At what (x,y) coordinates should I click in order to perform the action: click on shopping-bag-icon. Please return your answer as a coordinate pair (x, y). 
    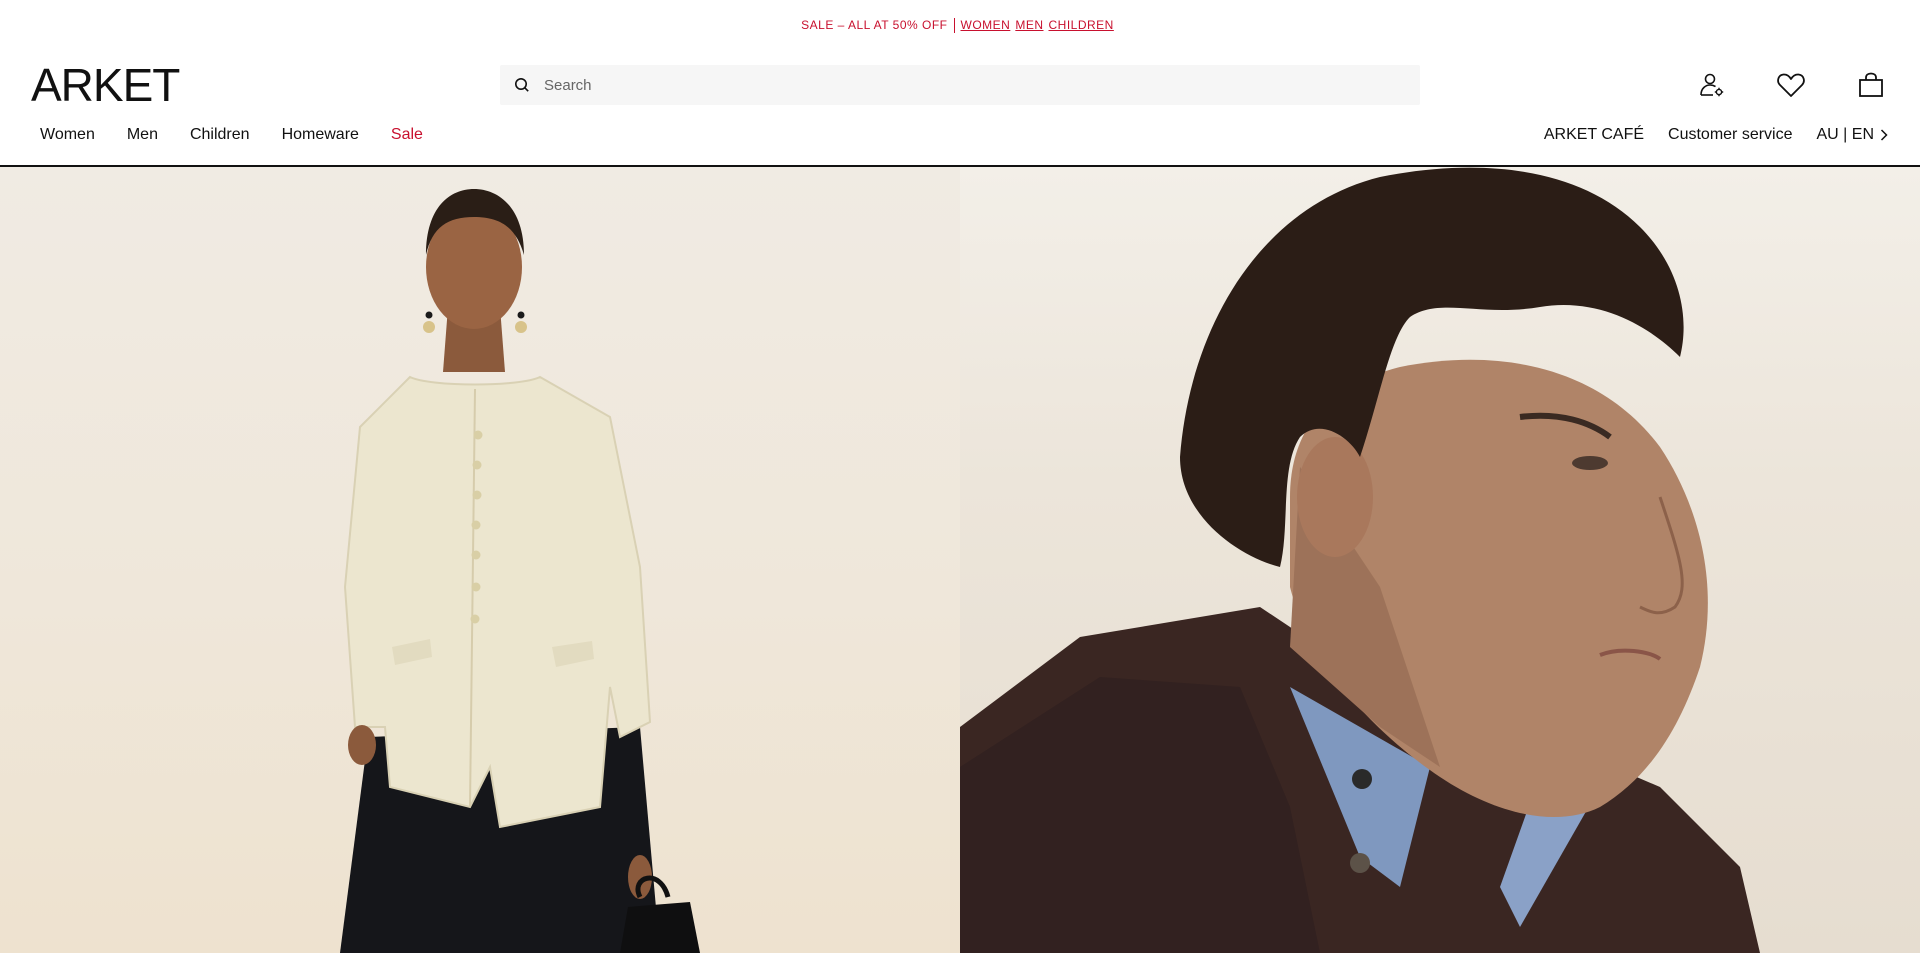
    Looking at the image, I should click on (1871, 85).